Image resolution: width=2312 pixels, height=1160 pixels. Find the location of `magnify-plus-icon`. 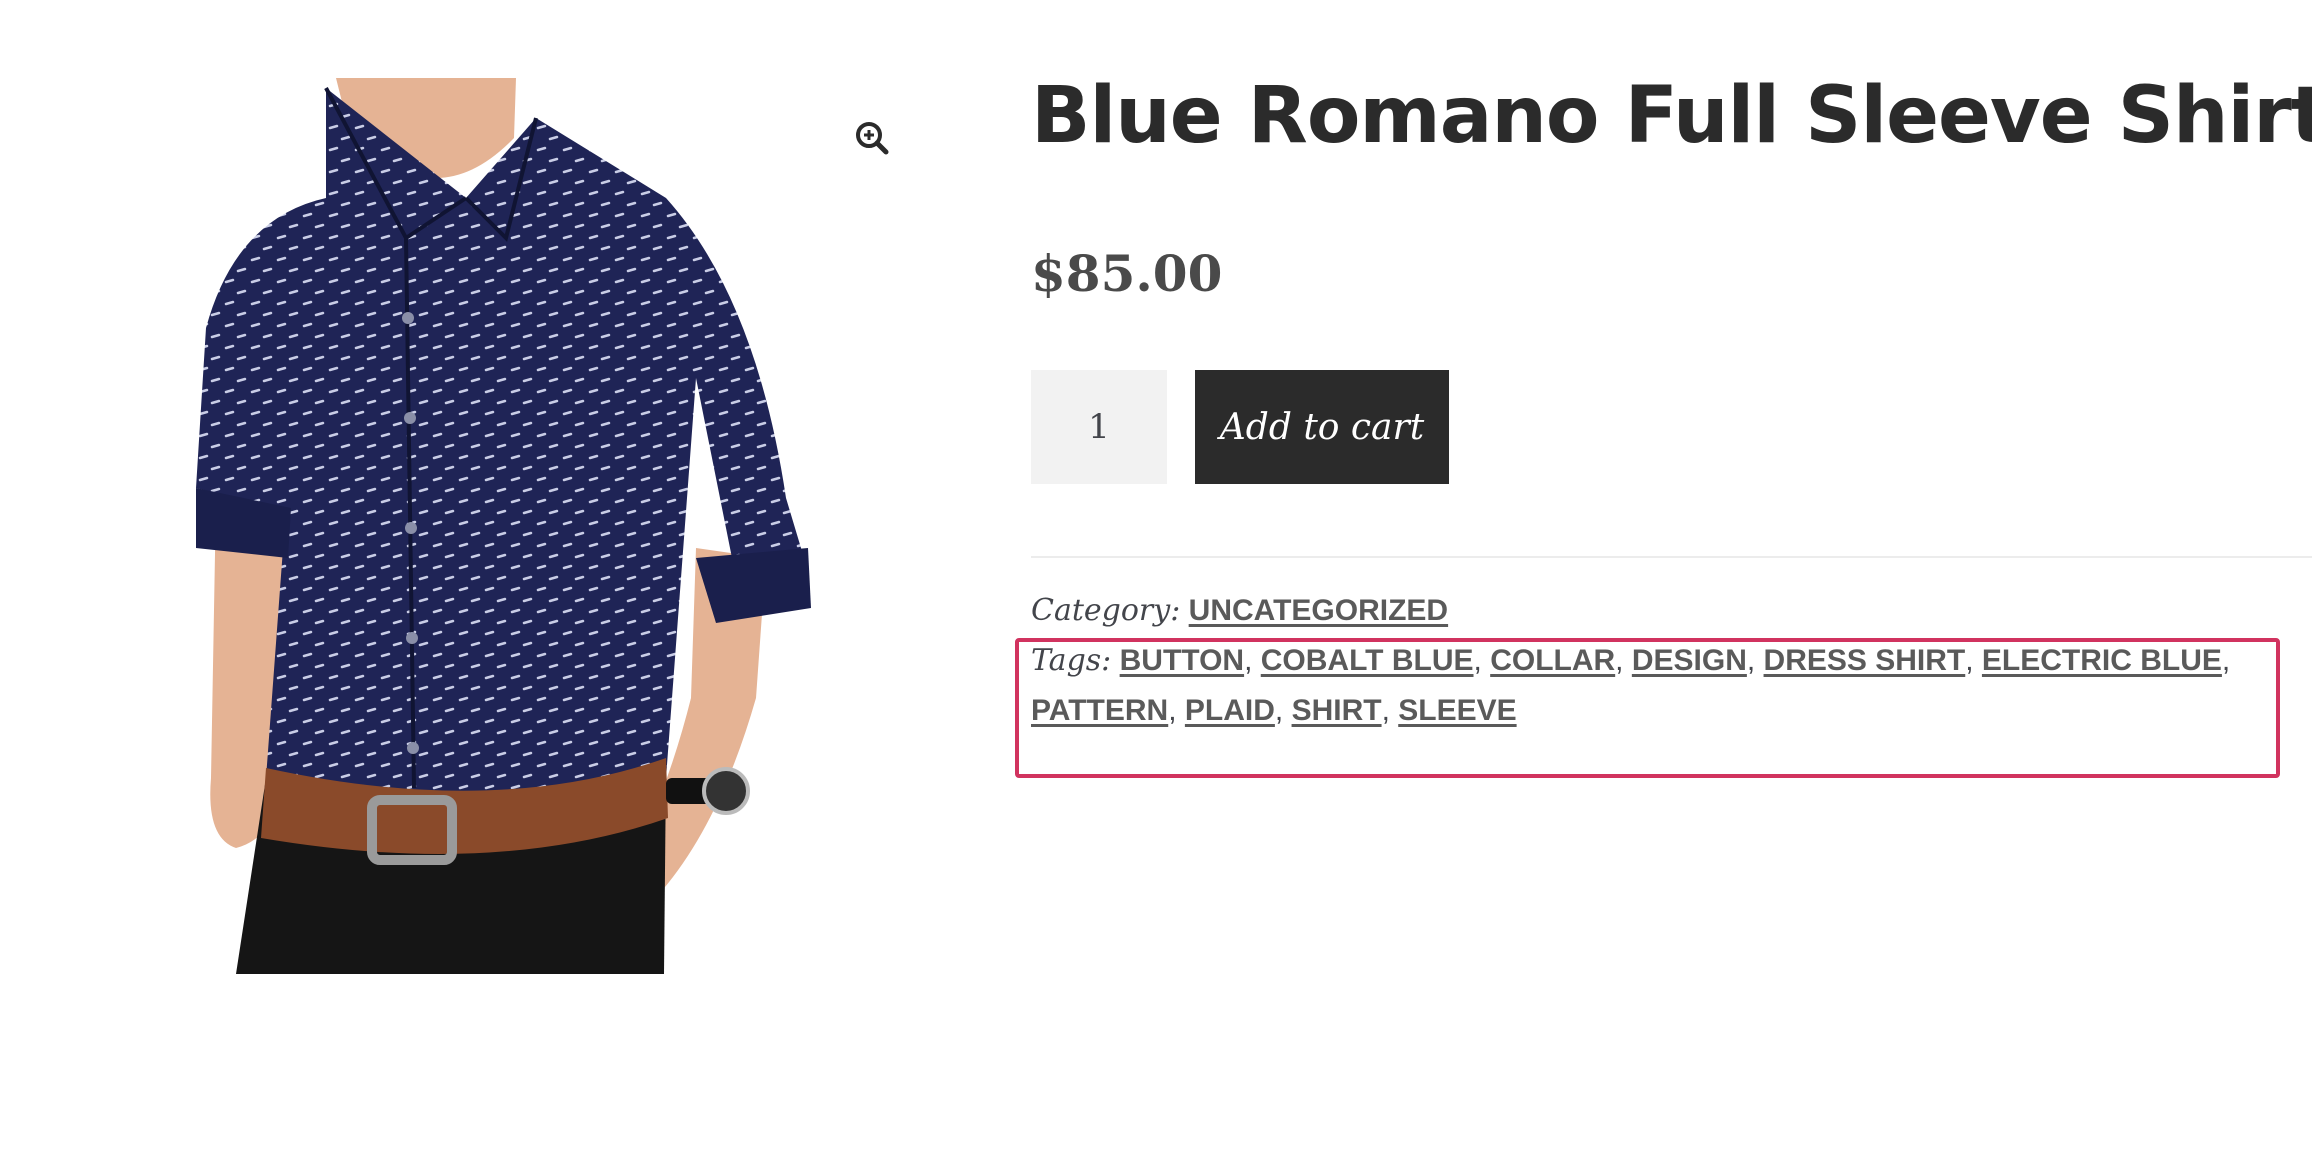

magnify-plus-icon is located at coordinates (872, 138).